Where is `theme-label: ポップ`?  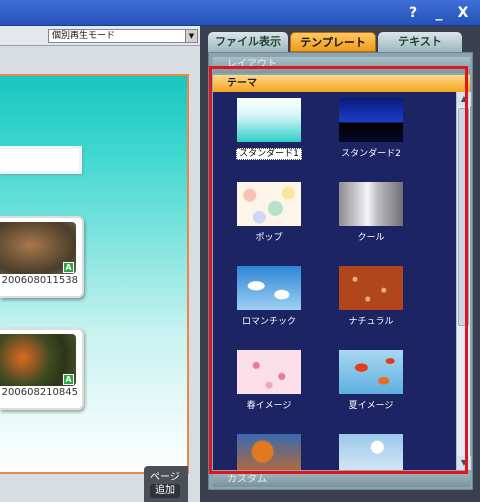
theme-label: ポップ is located at coordinates (269, 238).